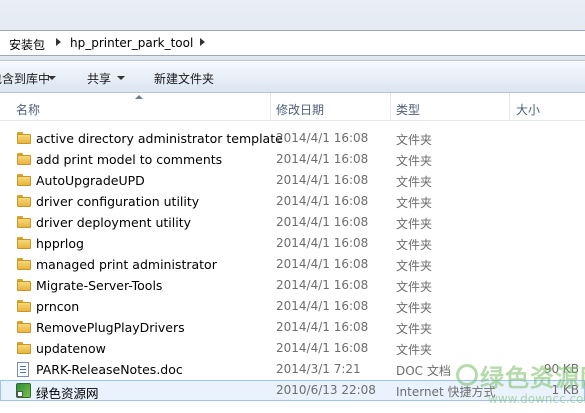 This screenshot has width=585, height=413. Describe the element at coordinates (139, 97) in the screenshot. I see `sort-ascending-icon` at that location.